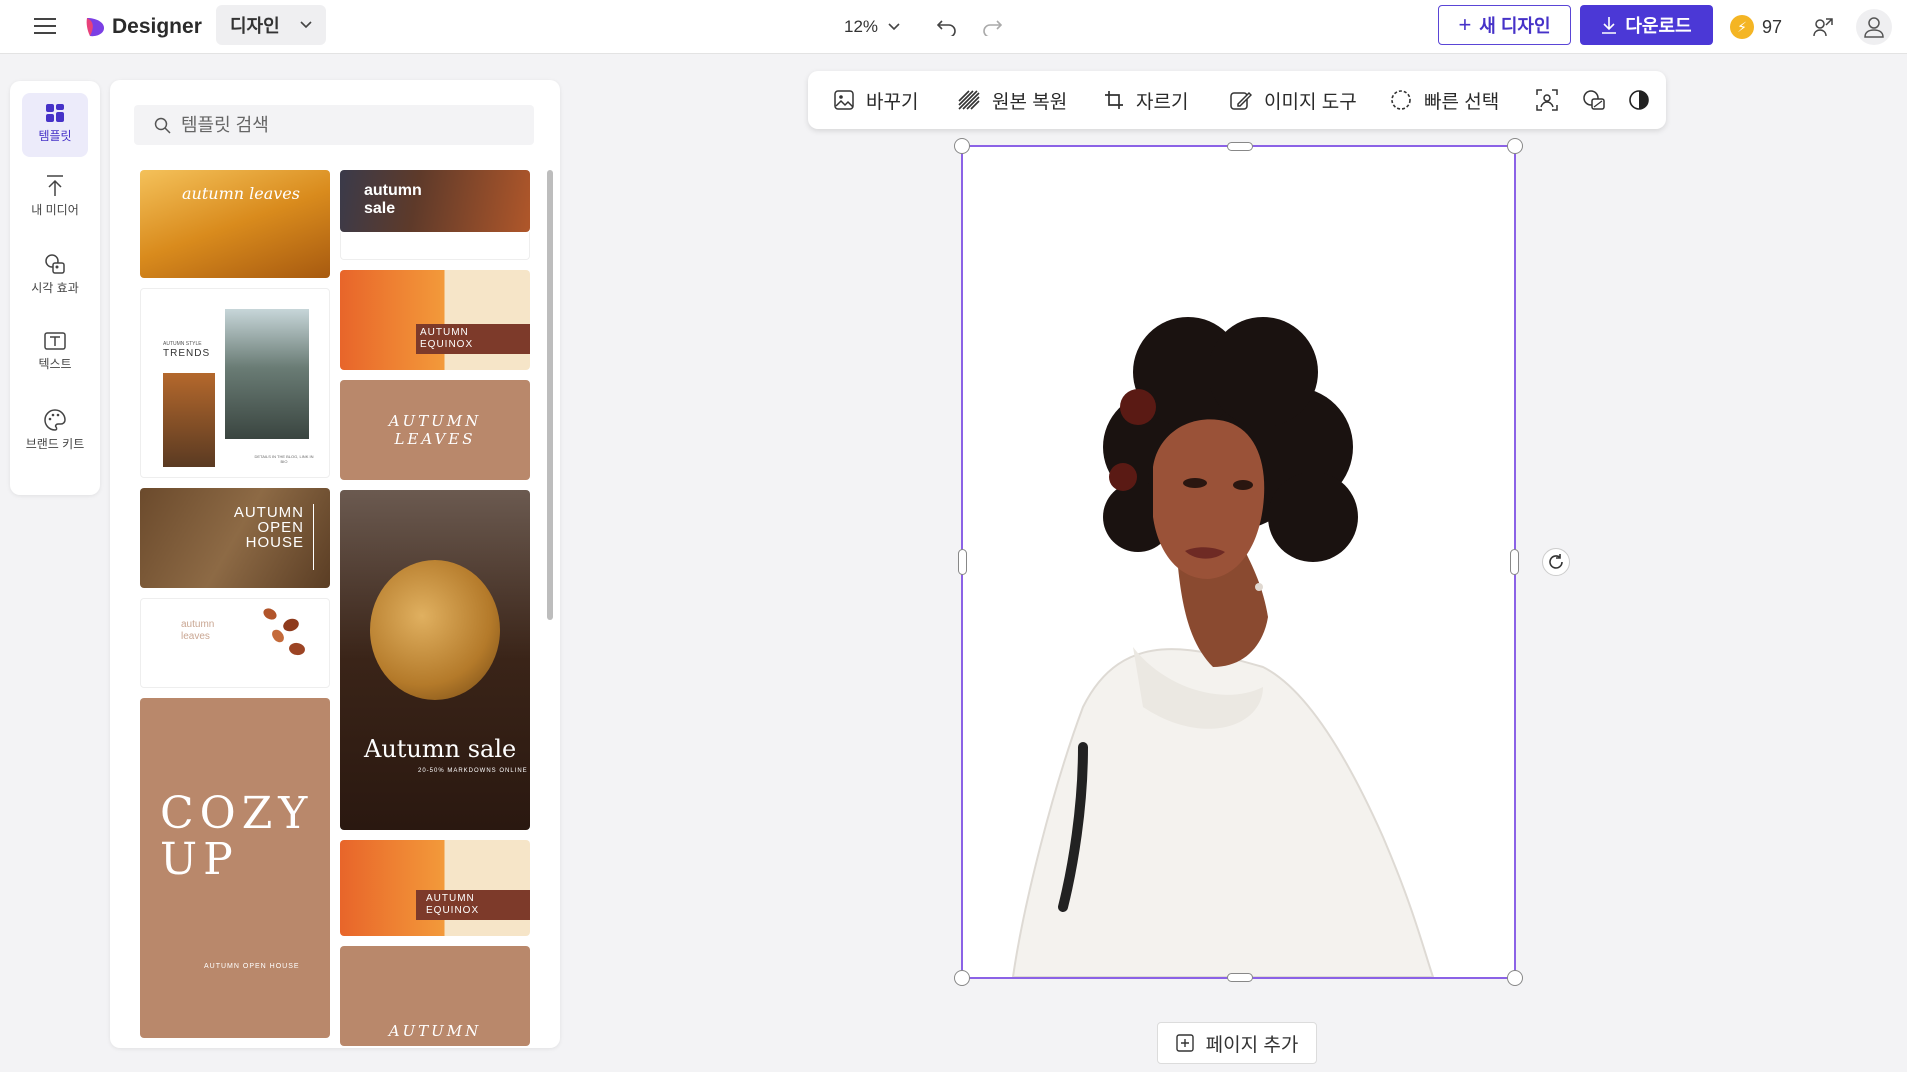 The image size is (1907, 1072). What do you see at coordinates (962, 562) in the screenshot?
I see `resize-handle-left` at bounding box center [962, 562].